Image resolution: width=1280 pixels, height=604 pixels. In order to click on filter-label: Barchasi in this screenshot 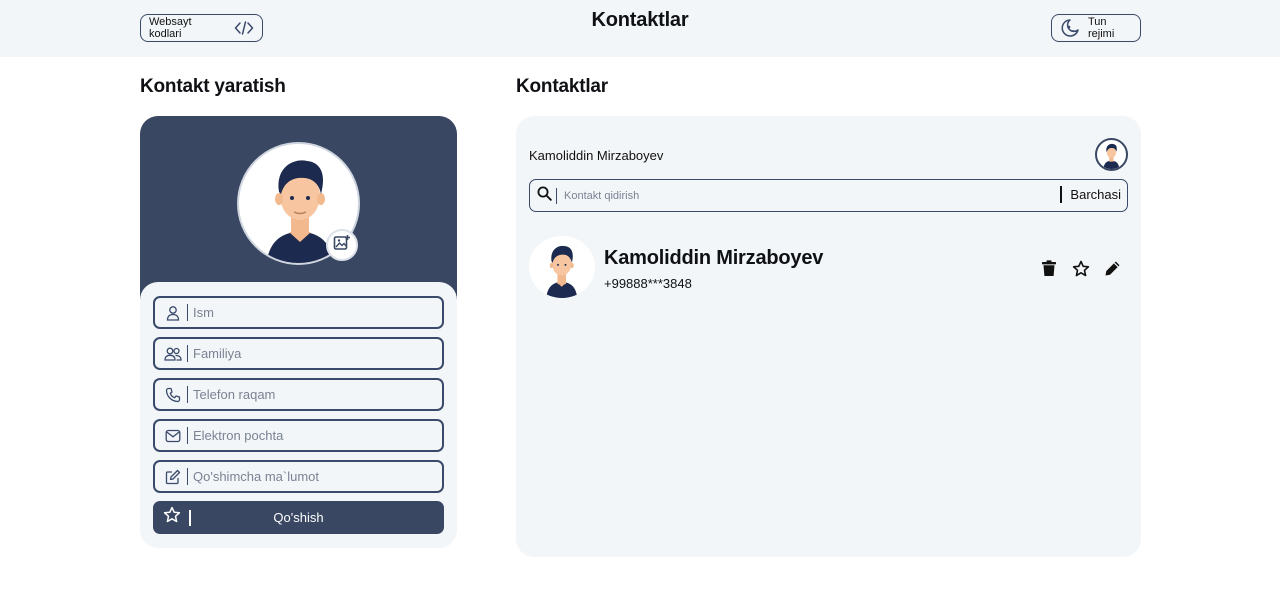, I will do `click(1095, 194)`.